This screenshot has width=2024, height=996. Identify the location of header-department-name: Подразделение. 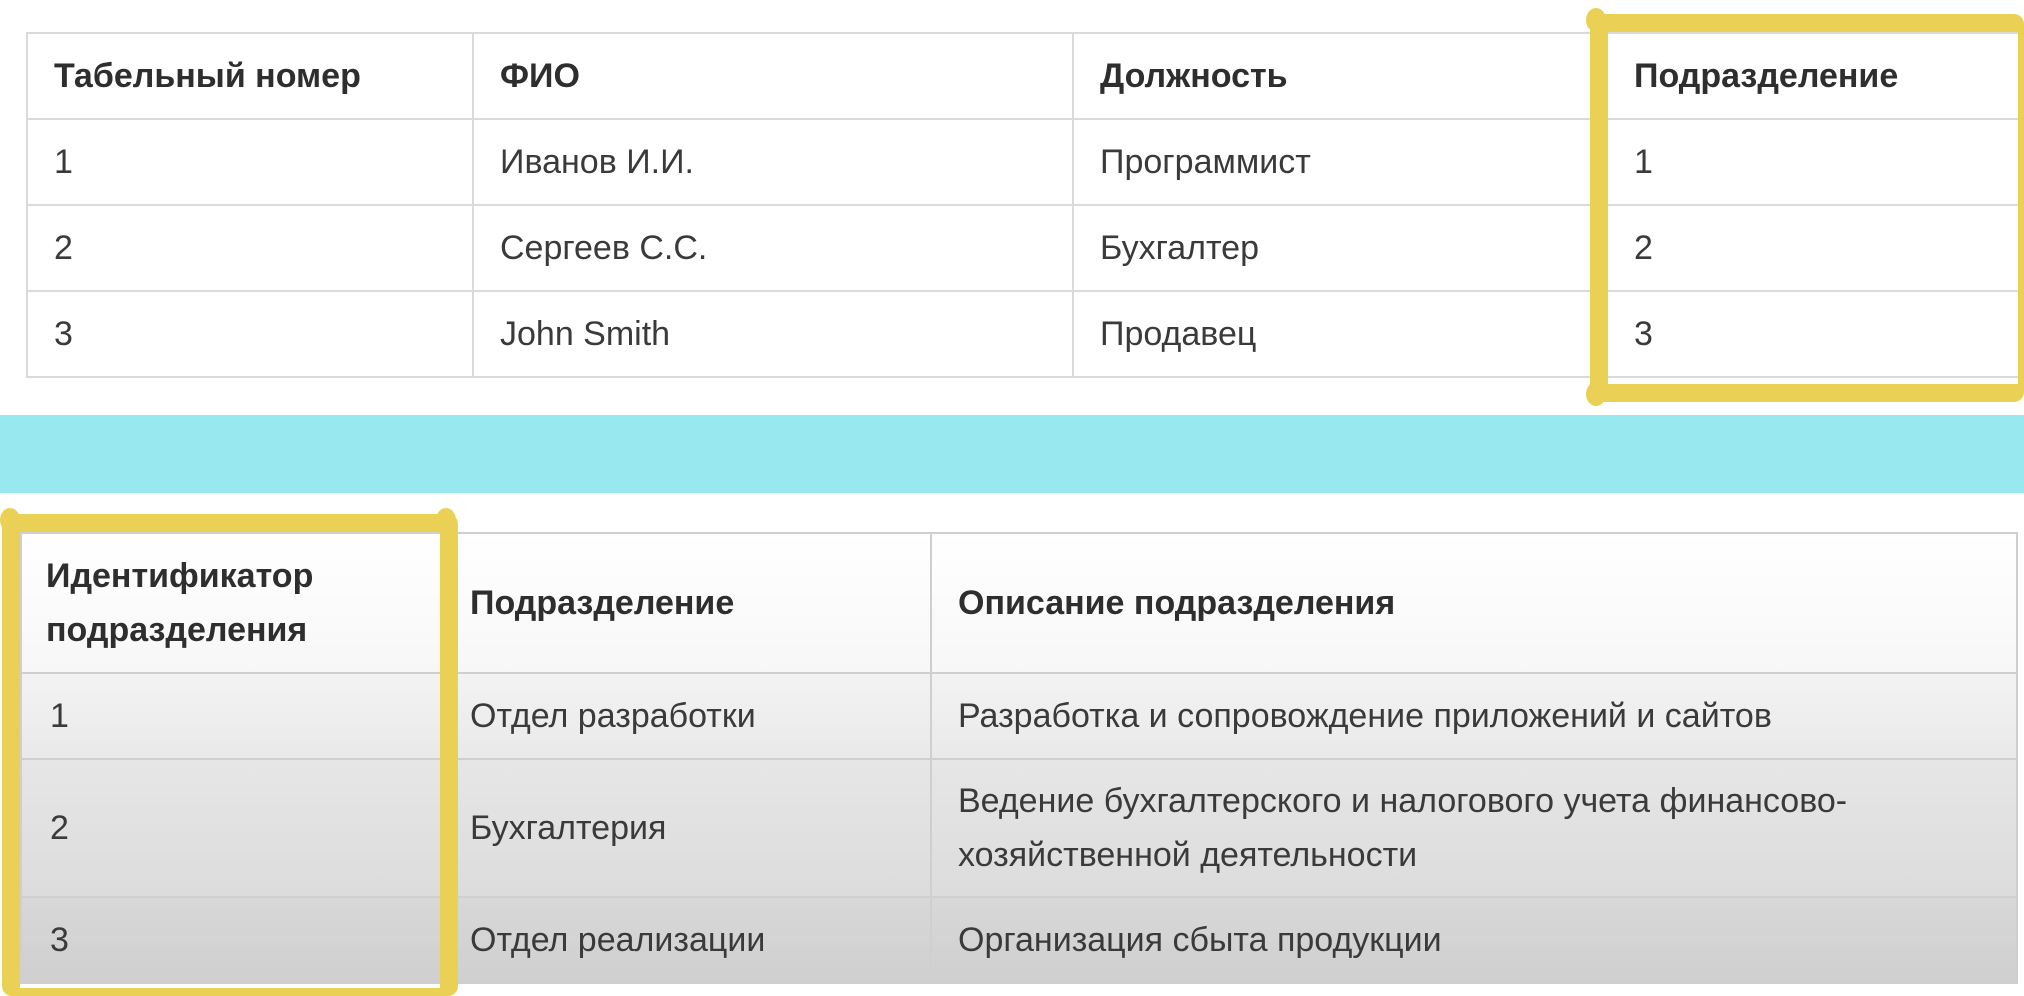
(688, 603).